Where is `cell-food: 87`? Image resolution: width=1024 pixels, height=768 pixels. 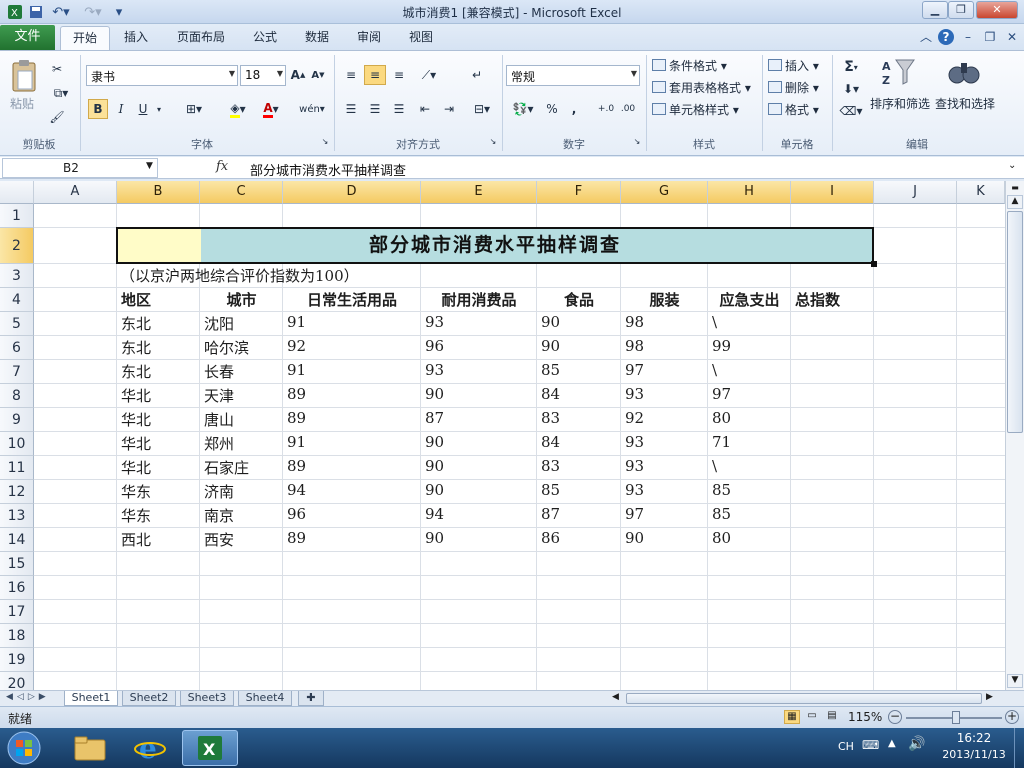 cell-food: 87 is located at coordinates (550, 514).